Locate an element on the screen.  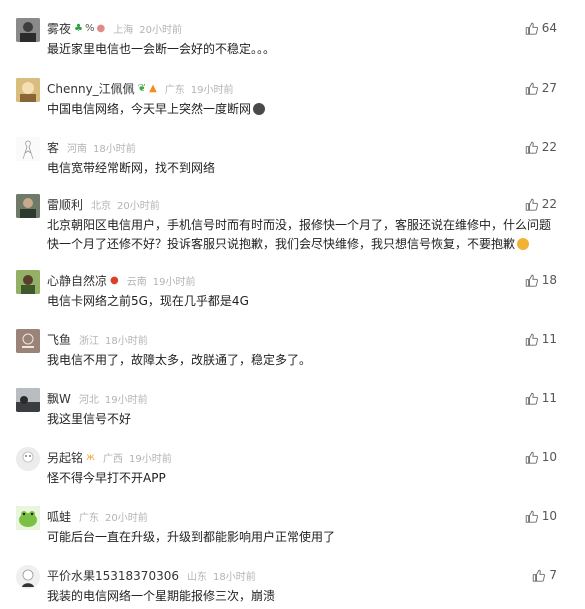
comment-text: 中国电信网络，今天早上突然一度断网 is located at coordinates (302, 109).